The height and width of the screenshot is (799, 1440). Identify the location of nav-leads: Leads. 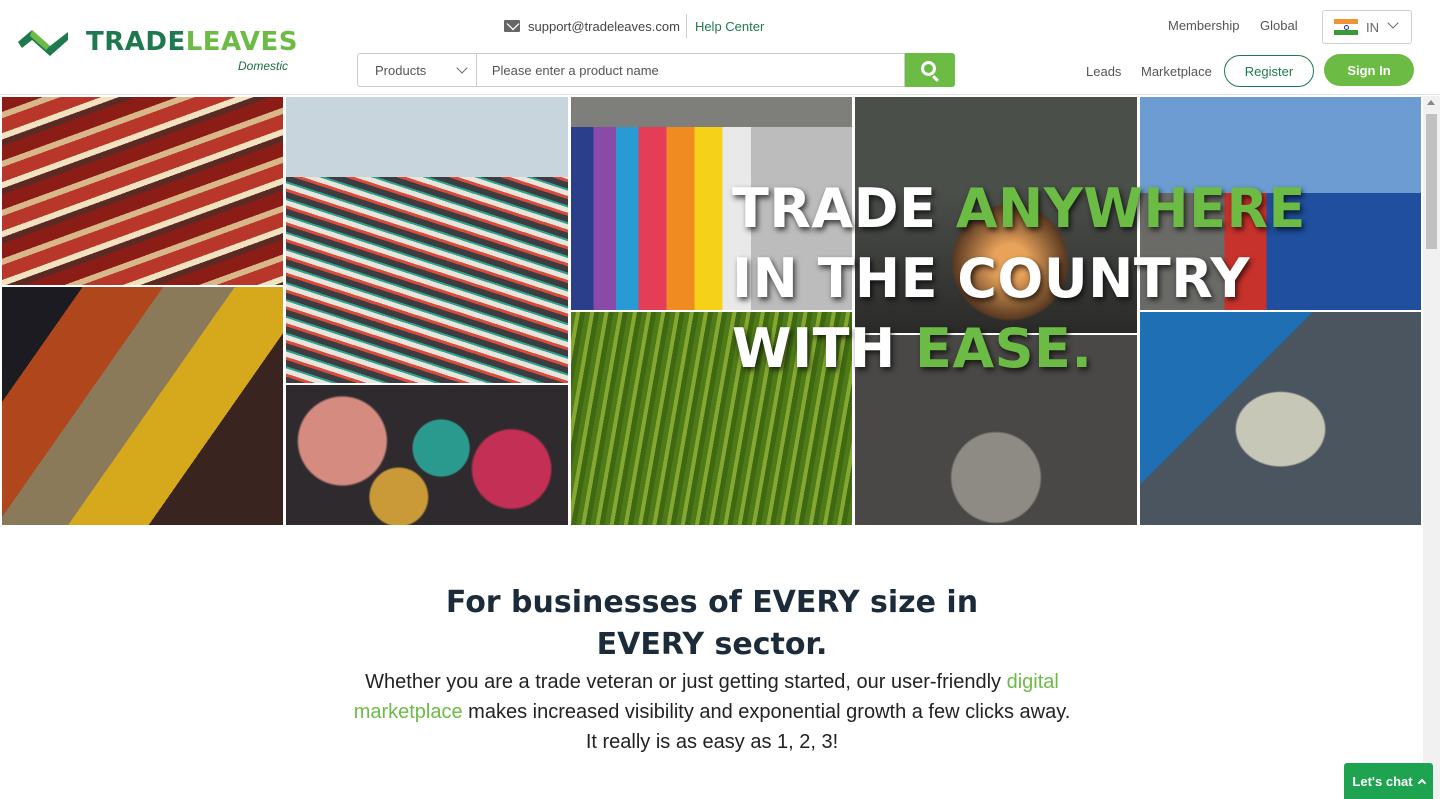
(1103, 71).